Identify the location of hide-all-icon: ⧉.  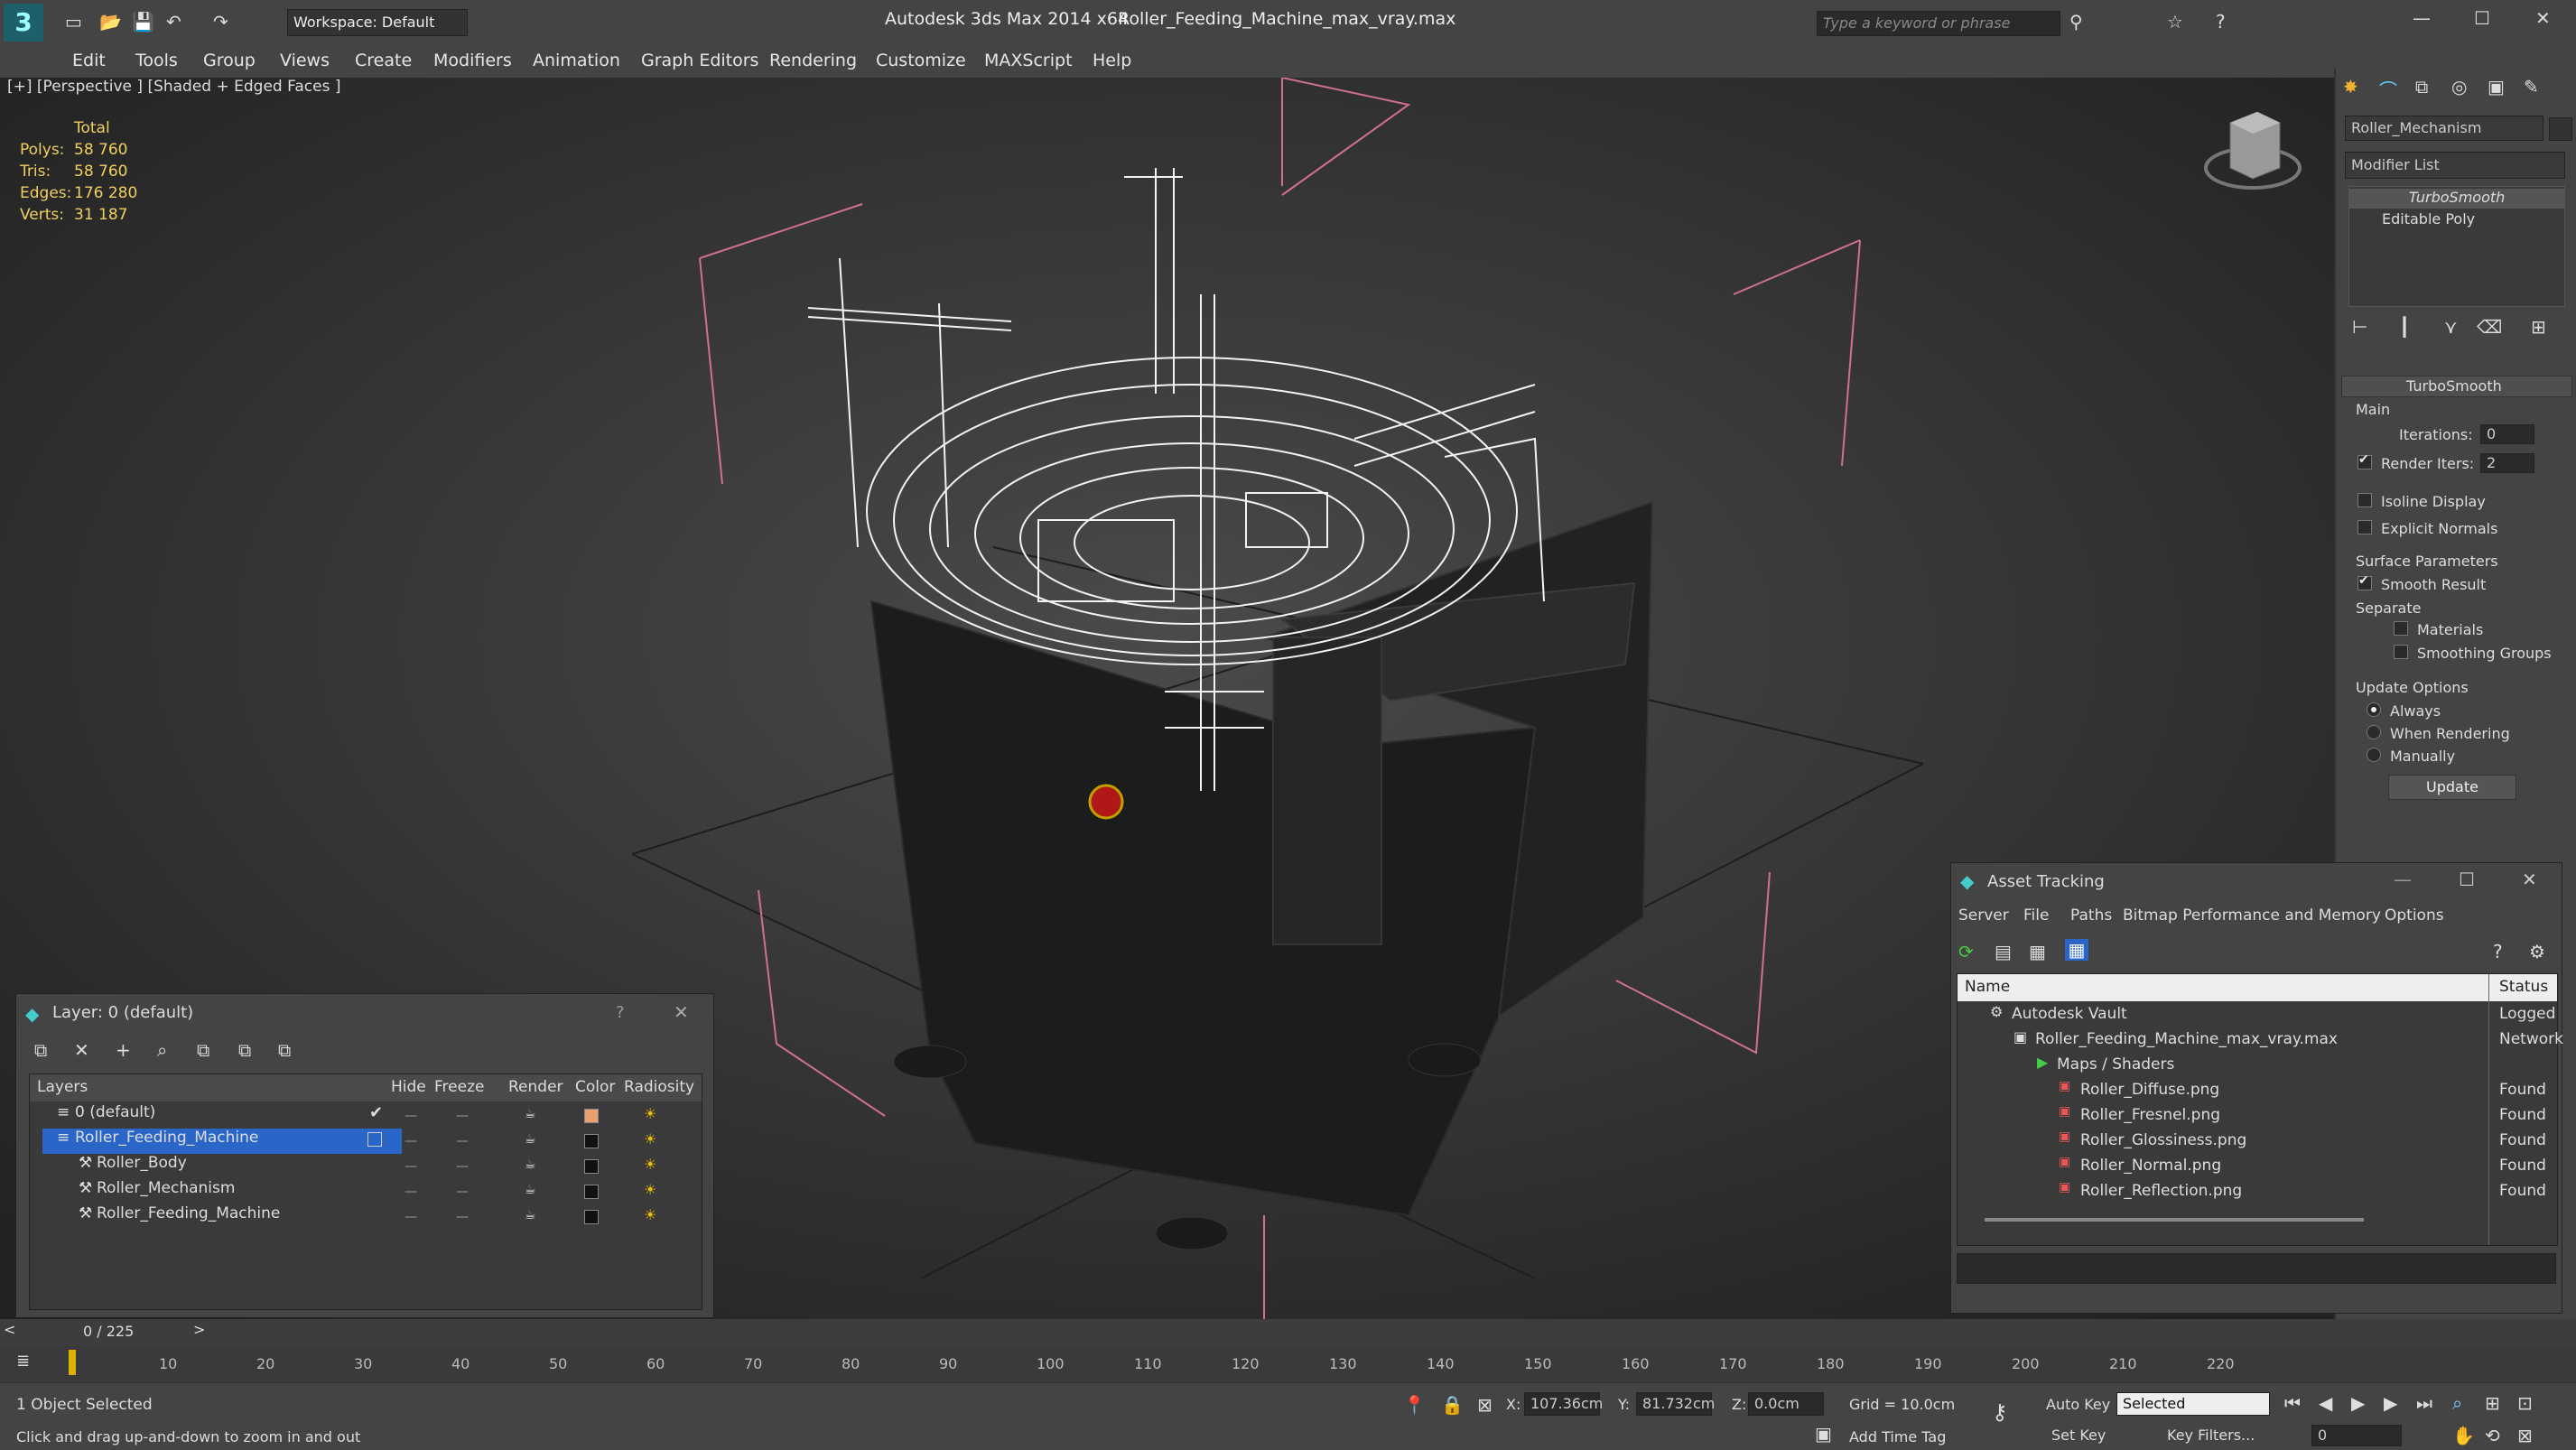
(244, 1050).